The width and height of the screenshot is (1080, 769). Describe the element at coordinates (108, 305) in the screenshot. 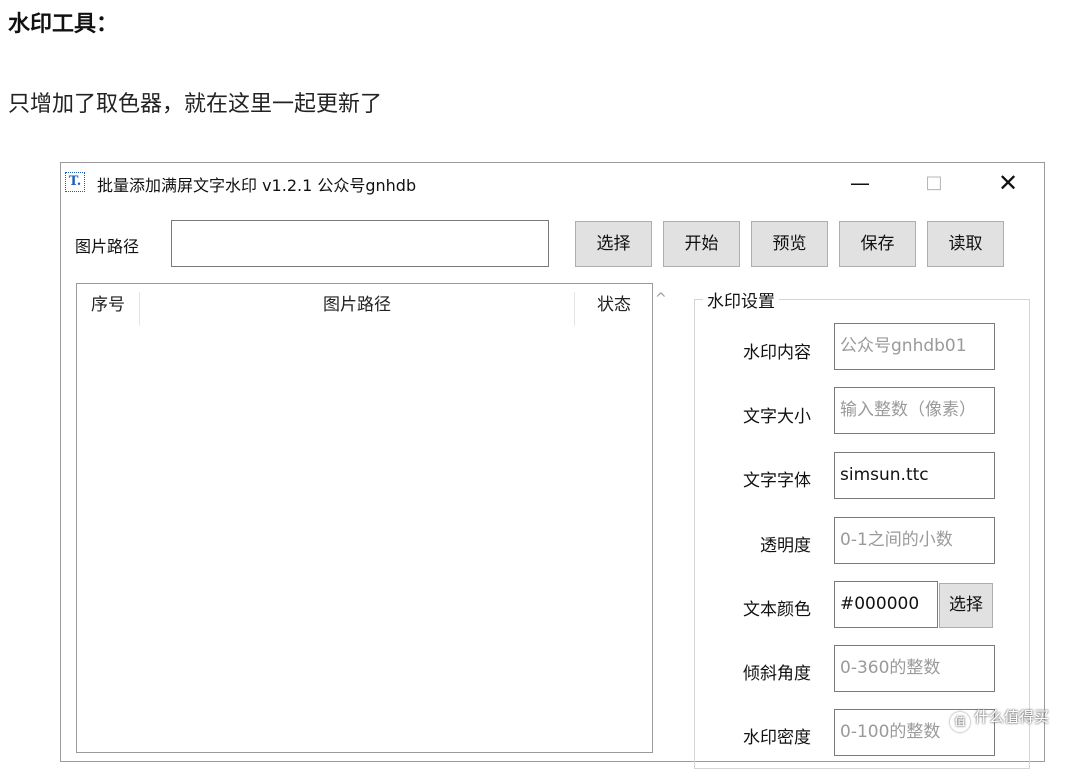

I see `column-header-index: 序号` at that location.